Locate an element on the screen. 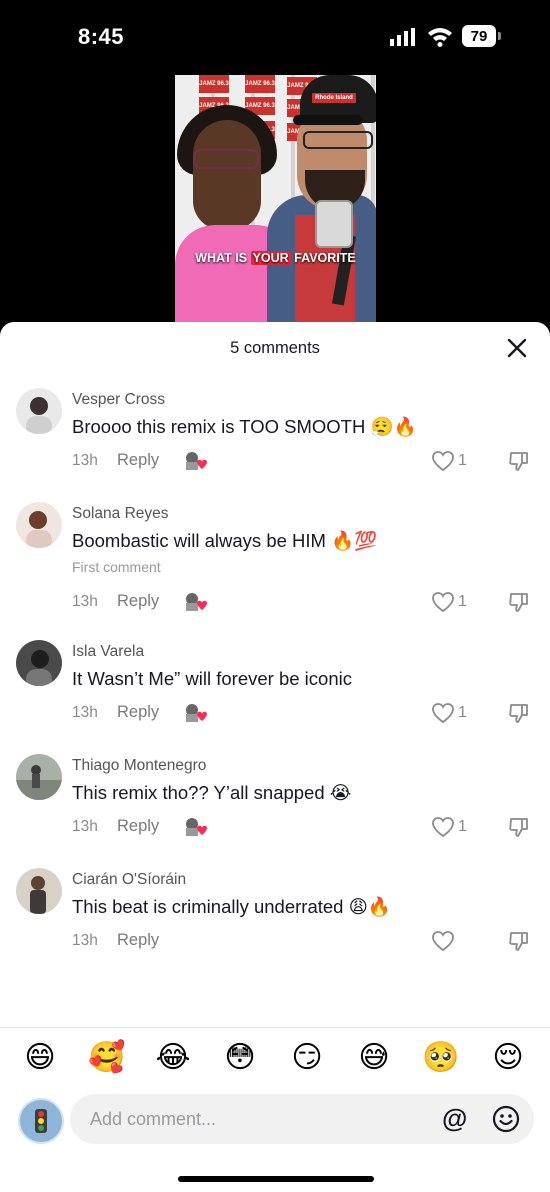 The height and width of the screenshot is (1192, 550). emoji-smiling-hearts: 🥰 is located at coordinates (107, 1058).